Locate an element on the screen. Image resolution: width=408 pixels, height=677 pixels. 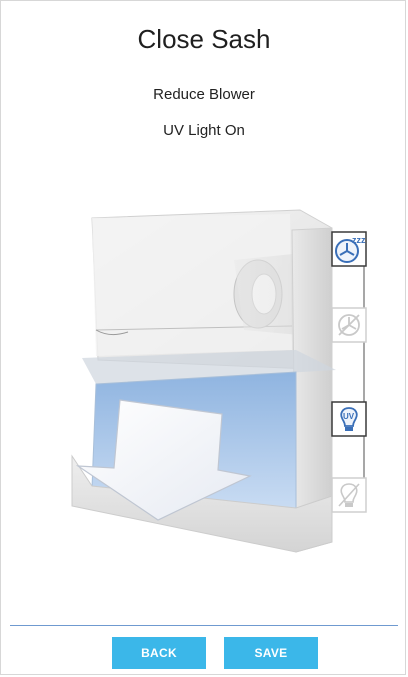
svg-text: UV is located at coordinates (349, 416).